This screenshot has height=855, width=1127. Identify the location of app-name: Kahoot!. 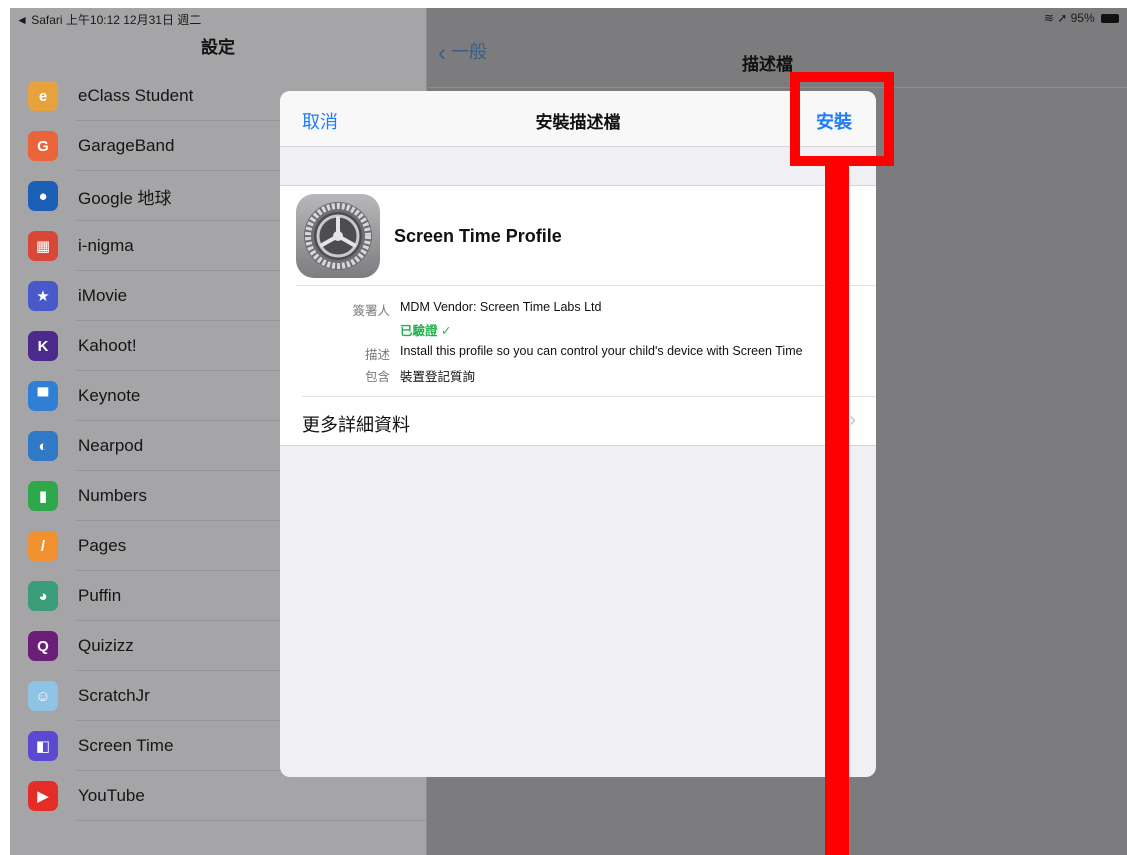
(107, 345).